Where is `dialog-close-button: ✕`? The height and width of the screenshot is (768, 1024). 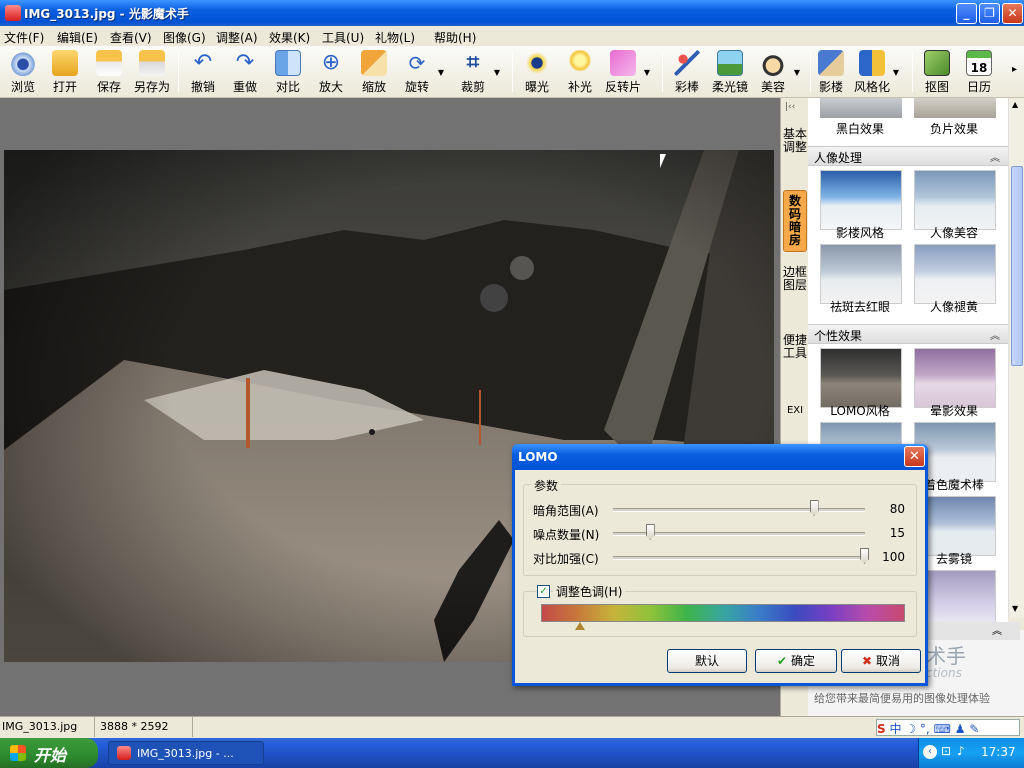
dialog-close-button: ✕ is located at coordinates (914, 456).